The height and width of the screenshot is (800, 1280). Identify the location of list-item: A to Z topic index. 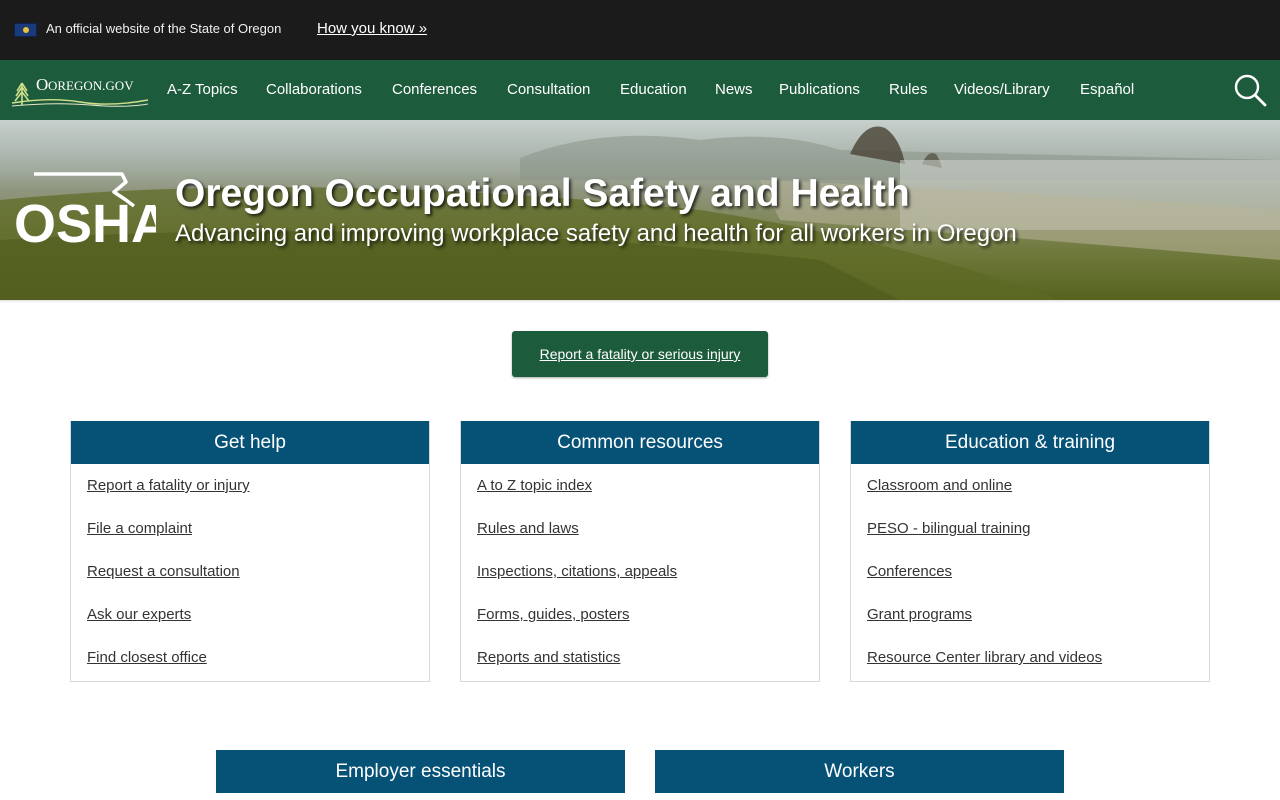
(648, 498).